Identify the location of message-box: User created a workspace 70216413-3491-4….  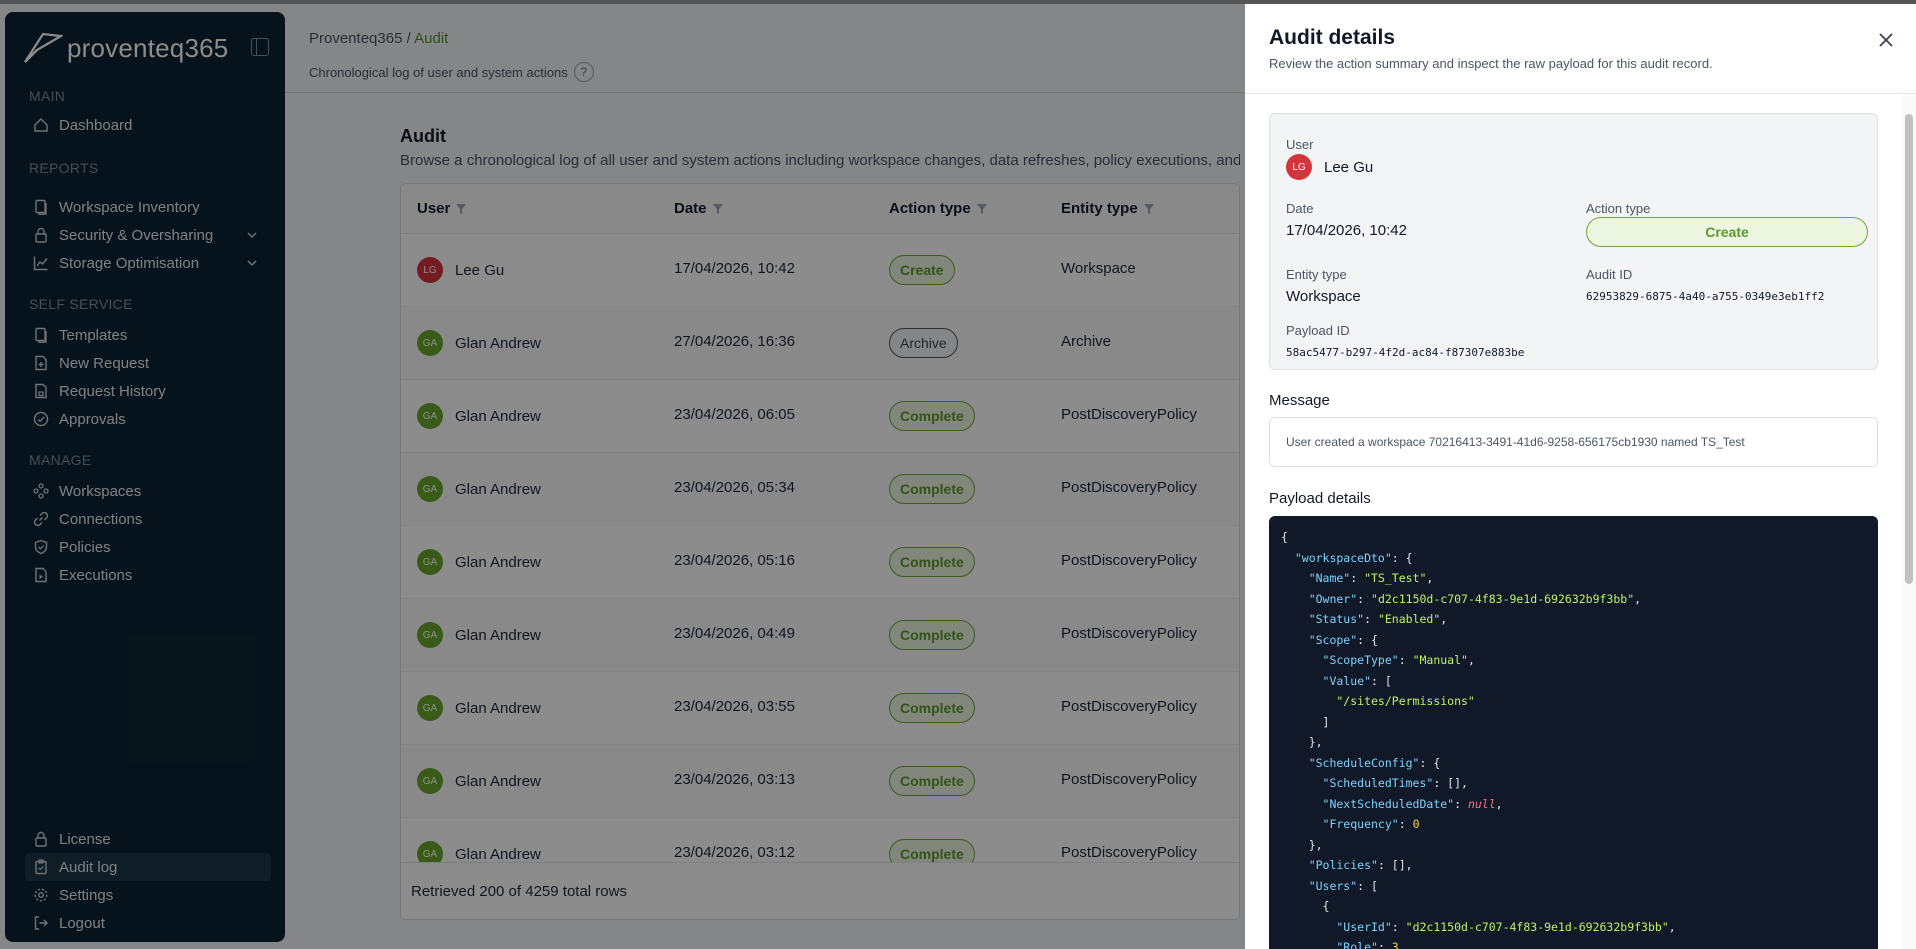
(1573, 442).